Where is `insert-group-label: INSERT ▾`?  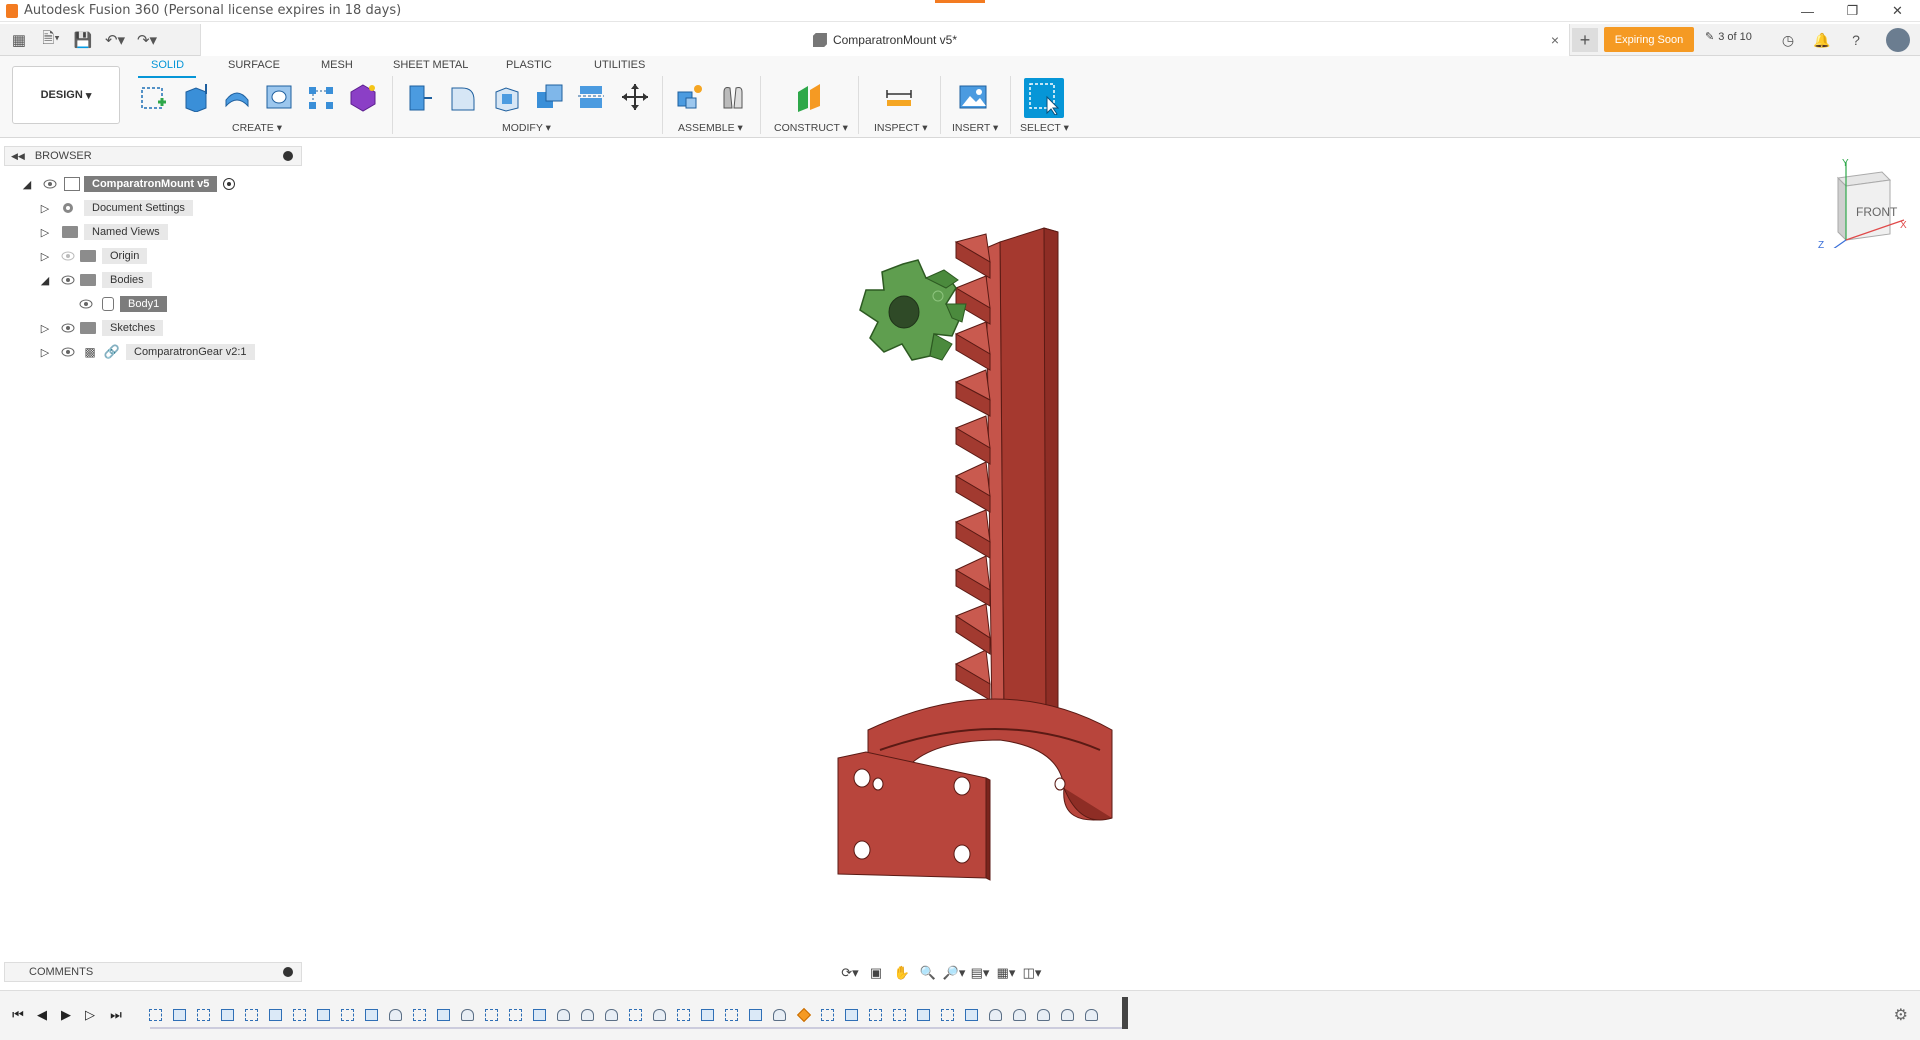 insert-group-label: INSERT ▾ is located at coordinates (975, 128).